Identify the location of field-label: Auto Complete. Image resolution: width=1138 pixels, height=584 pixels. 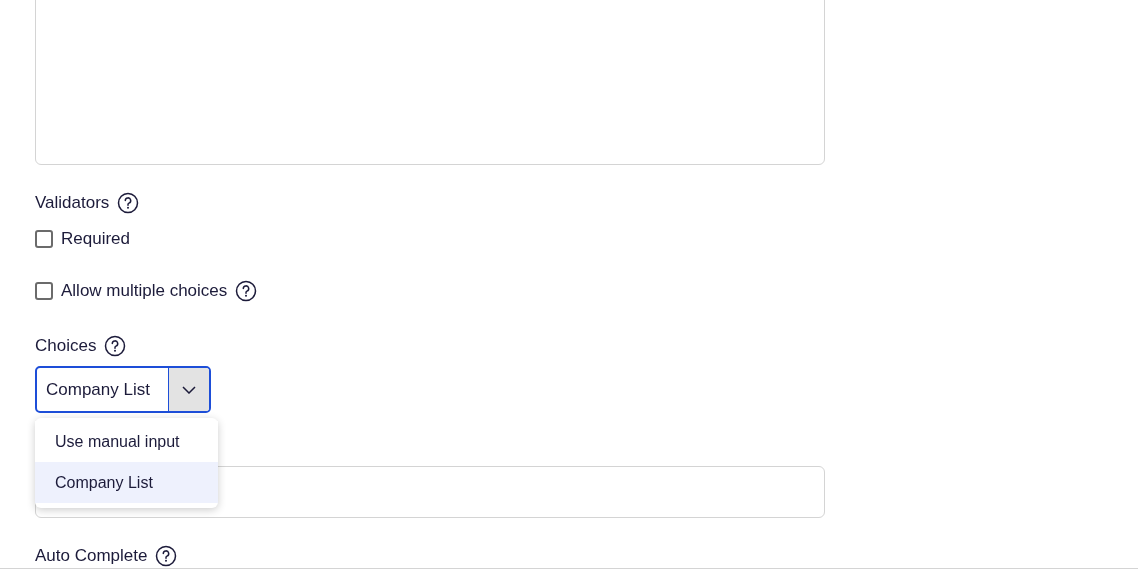
(91, 556).